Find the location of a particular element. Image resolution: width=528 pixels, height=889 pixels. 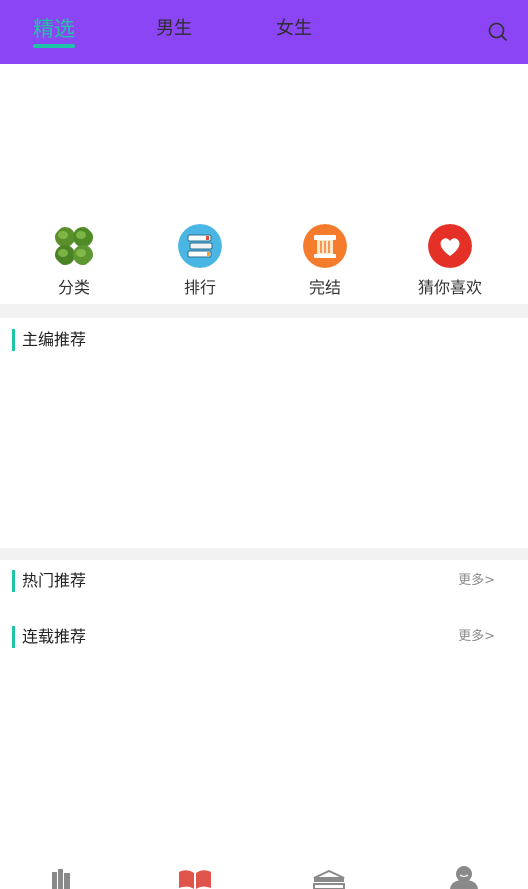

category-ranking: 排行 is located at coordinates (200, 261).